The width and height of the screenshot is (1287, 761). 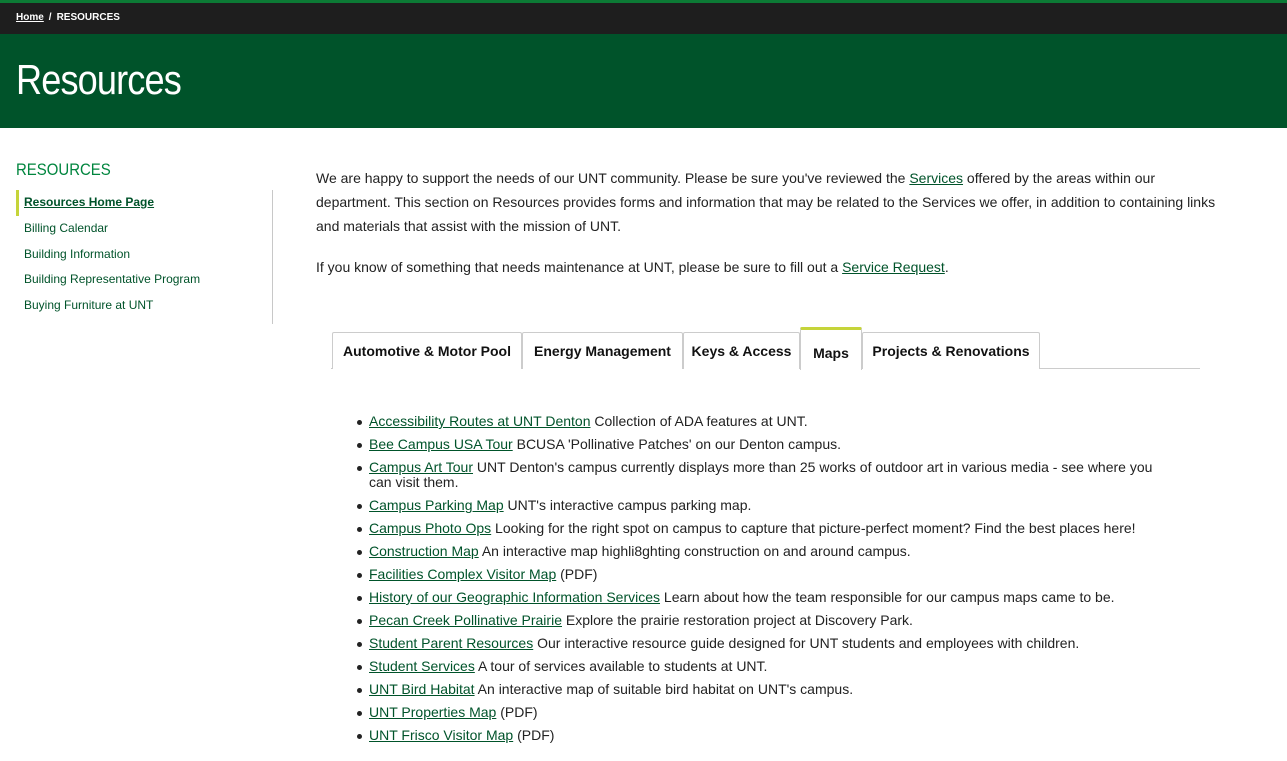 What do you see at coordinates (436, 505) in the screenshot?
I see `campus-parking-map-link: Campus Parking Map` at bounding box center [436, 505].